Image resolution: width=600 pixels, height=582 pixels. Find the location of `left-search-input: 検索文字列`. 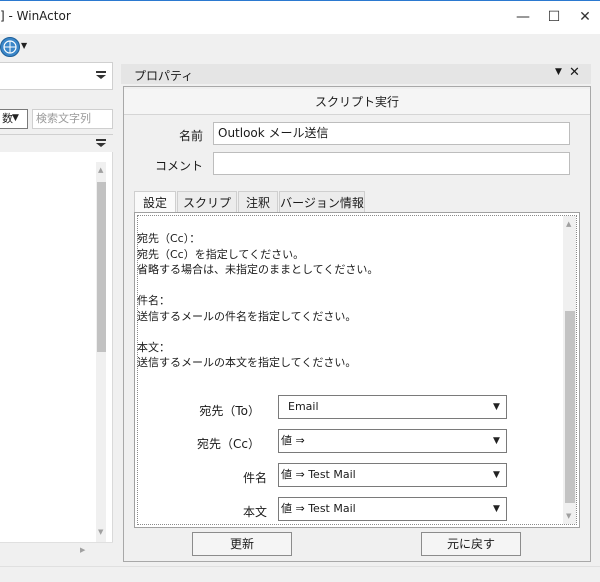

left-search-input: 検索文字列 is located at coordinates (72, 119).